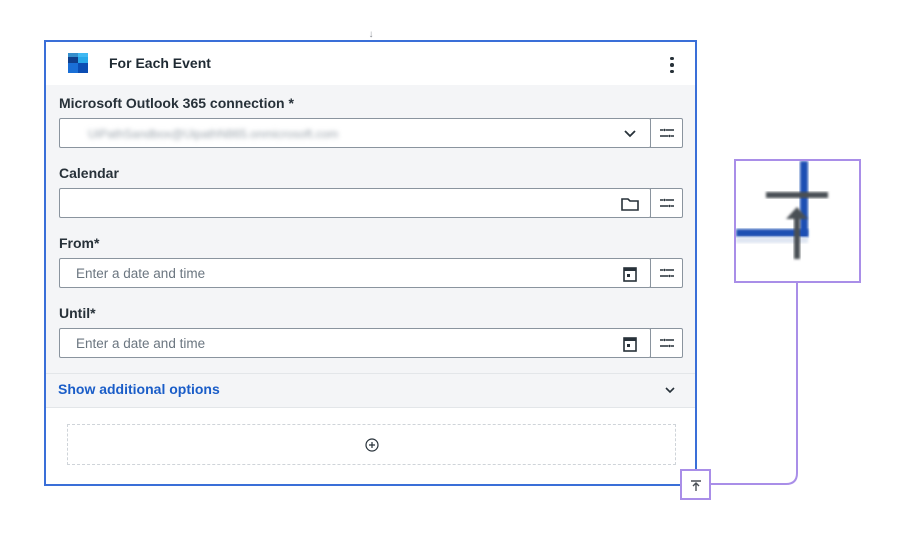 The height and width of the screenshot is (534, 917). I want to click on connection-label: Microsoft Outlook 365 connection *, so click(176, 103).